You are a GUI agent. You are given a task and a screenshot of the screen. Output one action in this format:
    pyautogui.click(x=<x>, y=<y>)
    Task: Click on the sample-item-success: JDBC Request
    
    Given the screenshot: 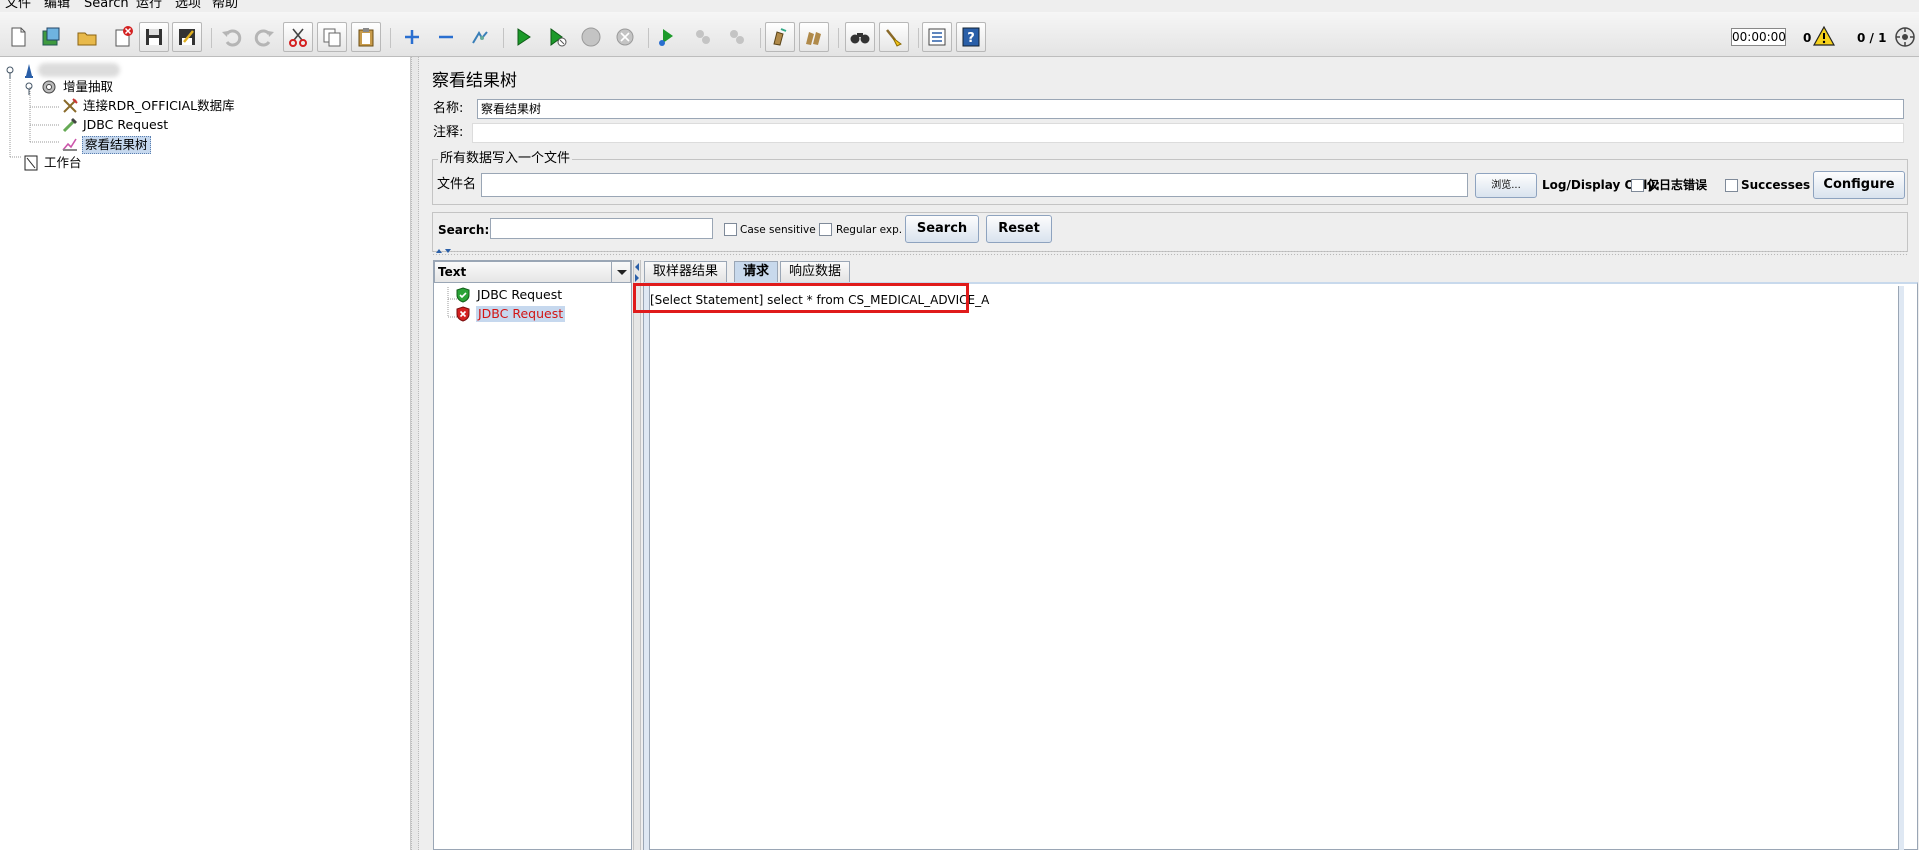 What is the action you would take?
    pyautogui.click(x=519, y=295)
    